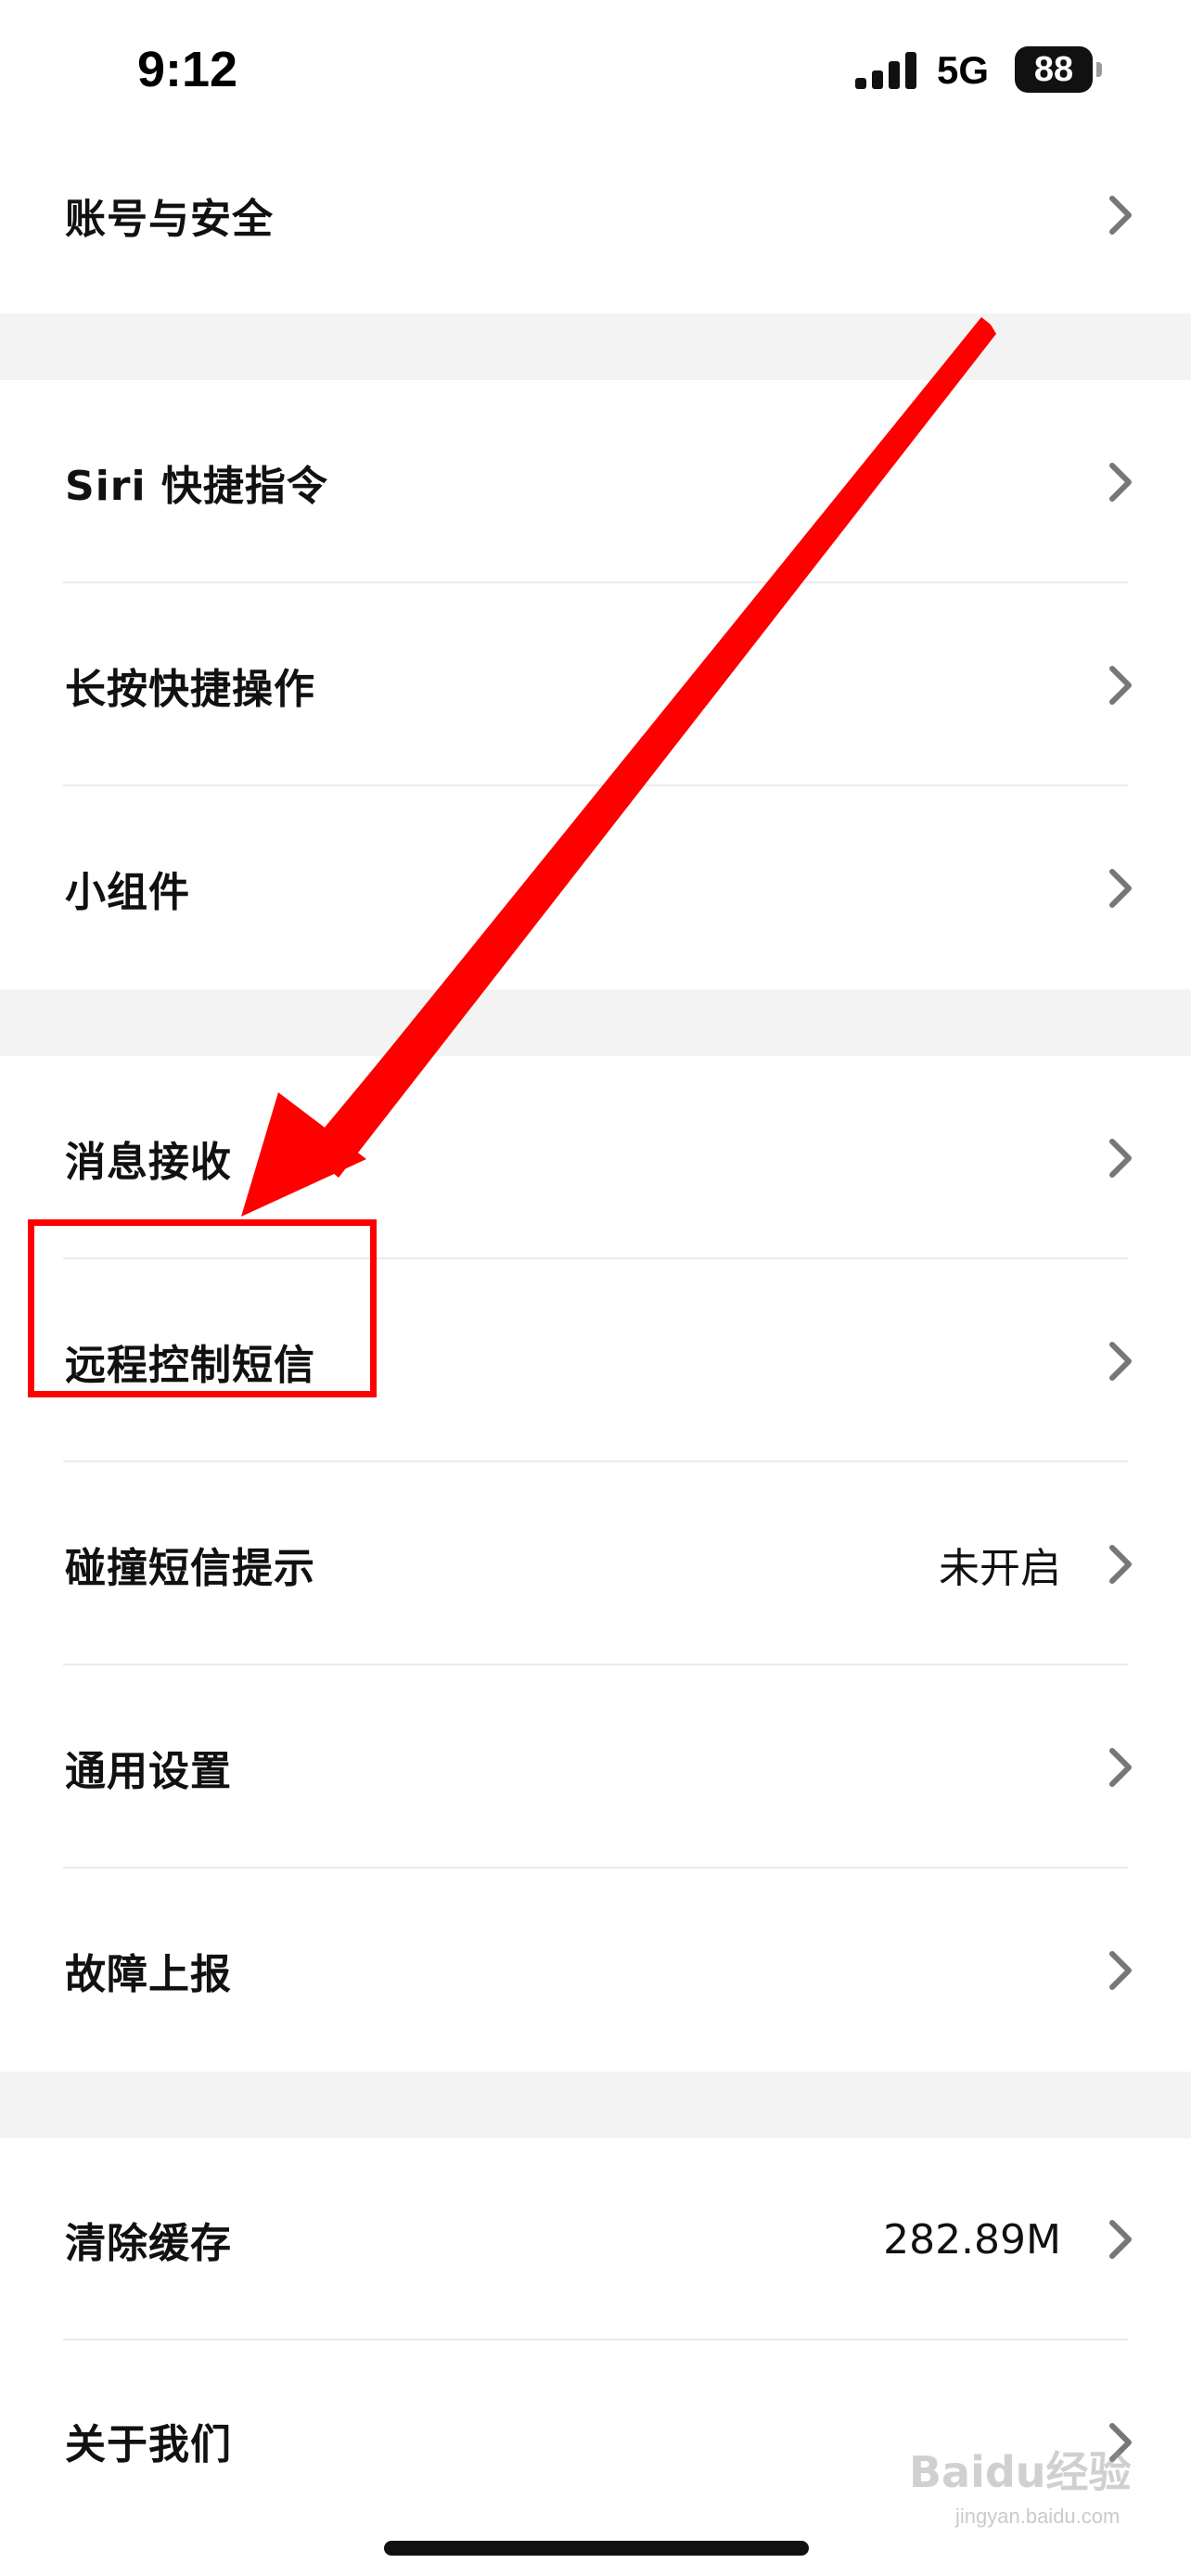 This screenshot has width=1191, height=2576. I want to click on row-value: 282.89M, so click(972, 2239).